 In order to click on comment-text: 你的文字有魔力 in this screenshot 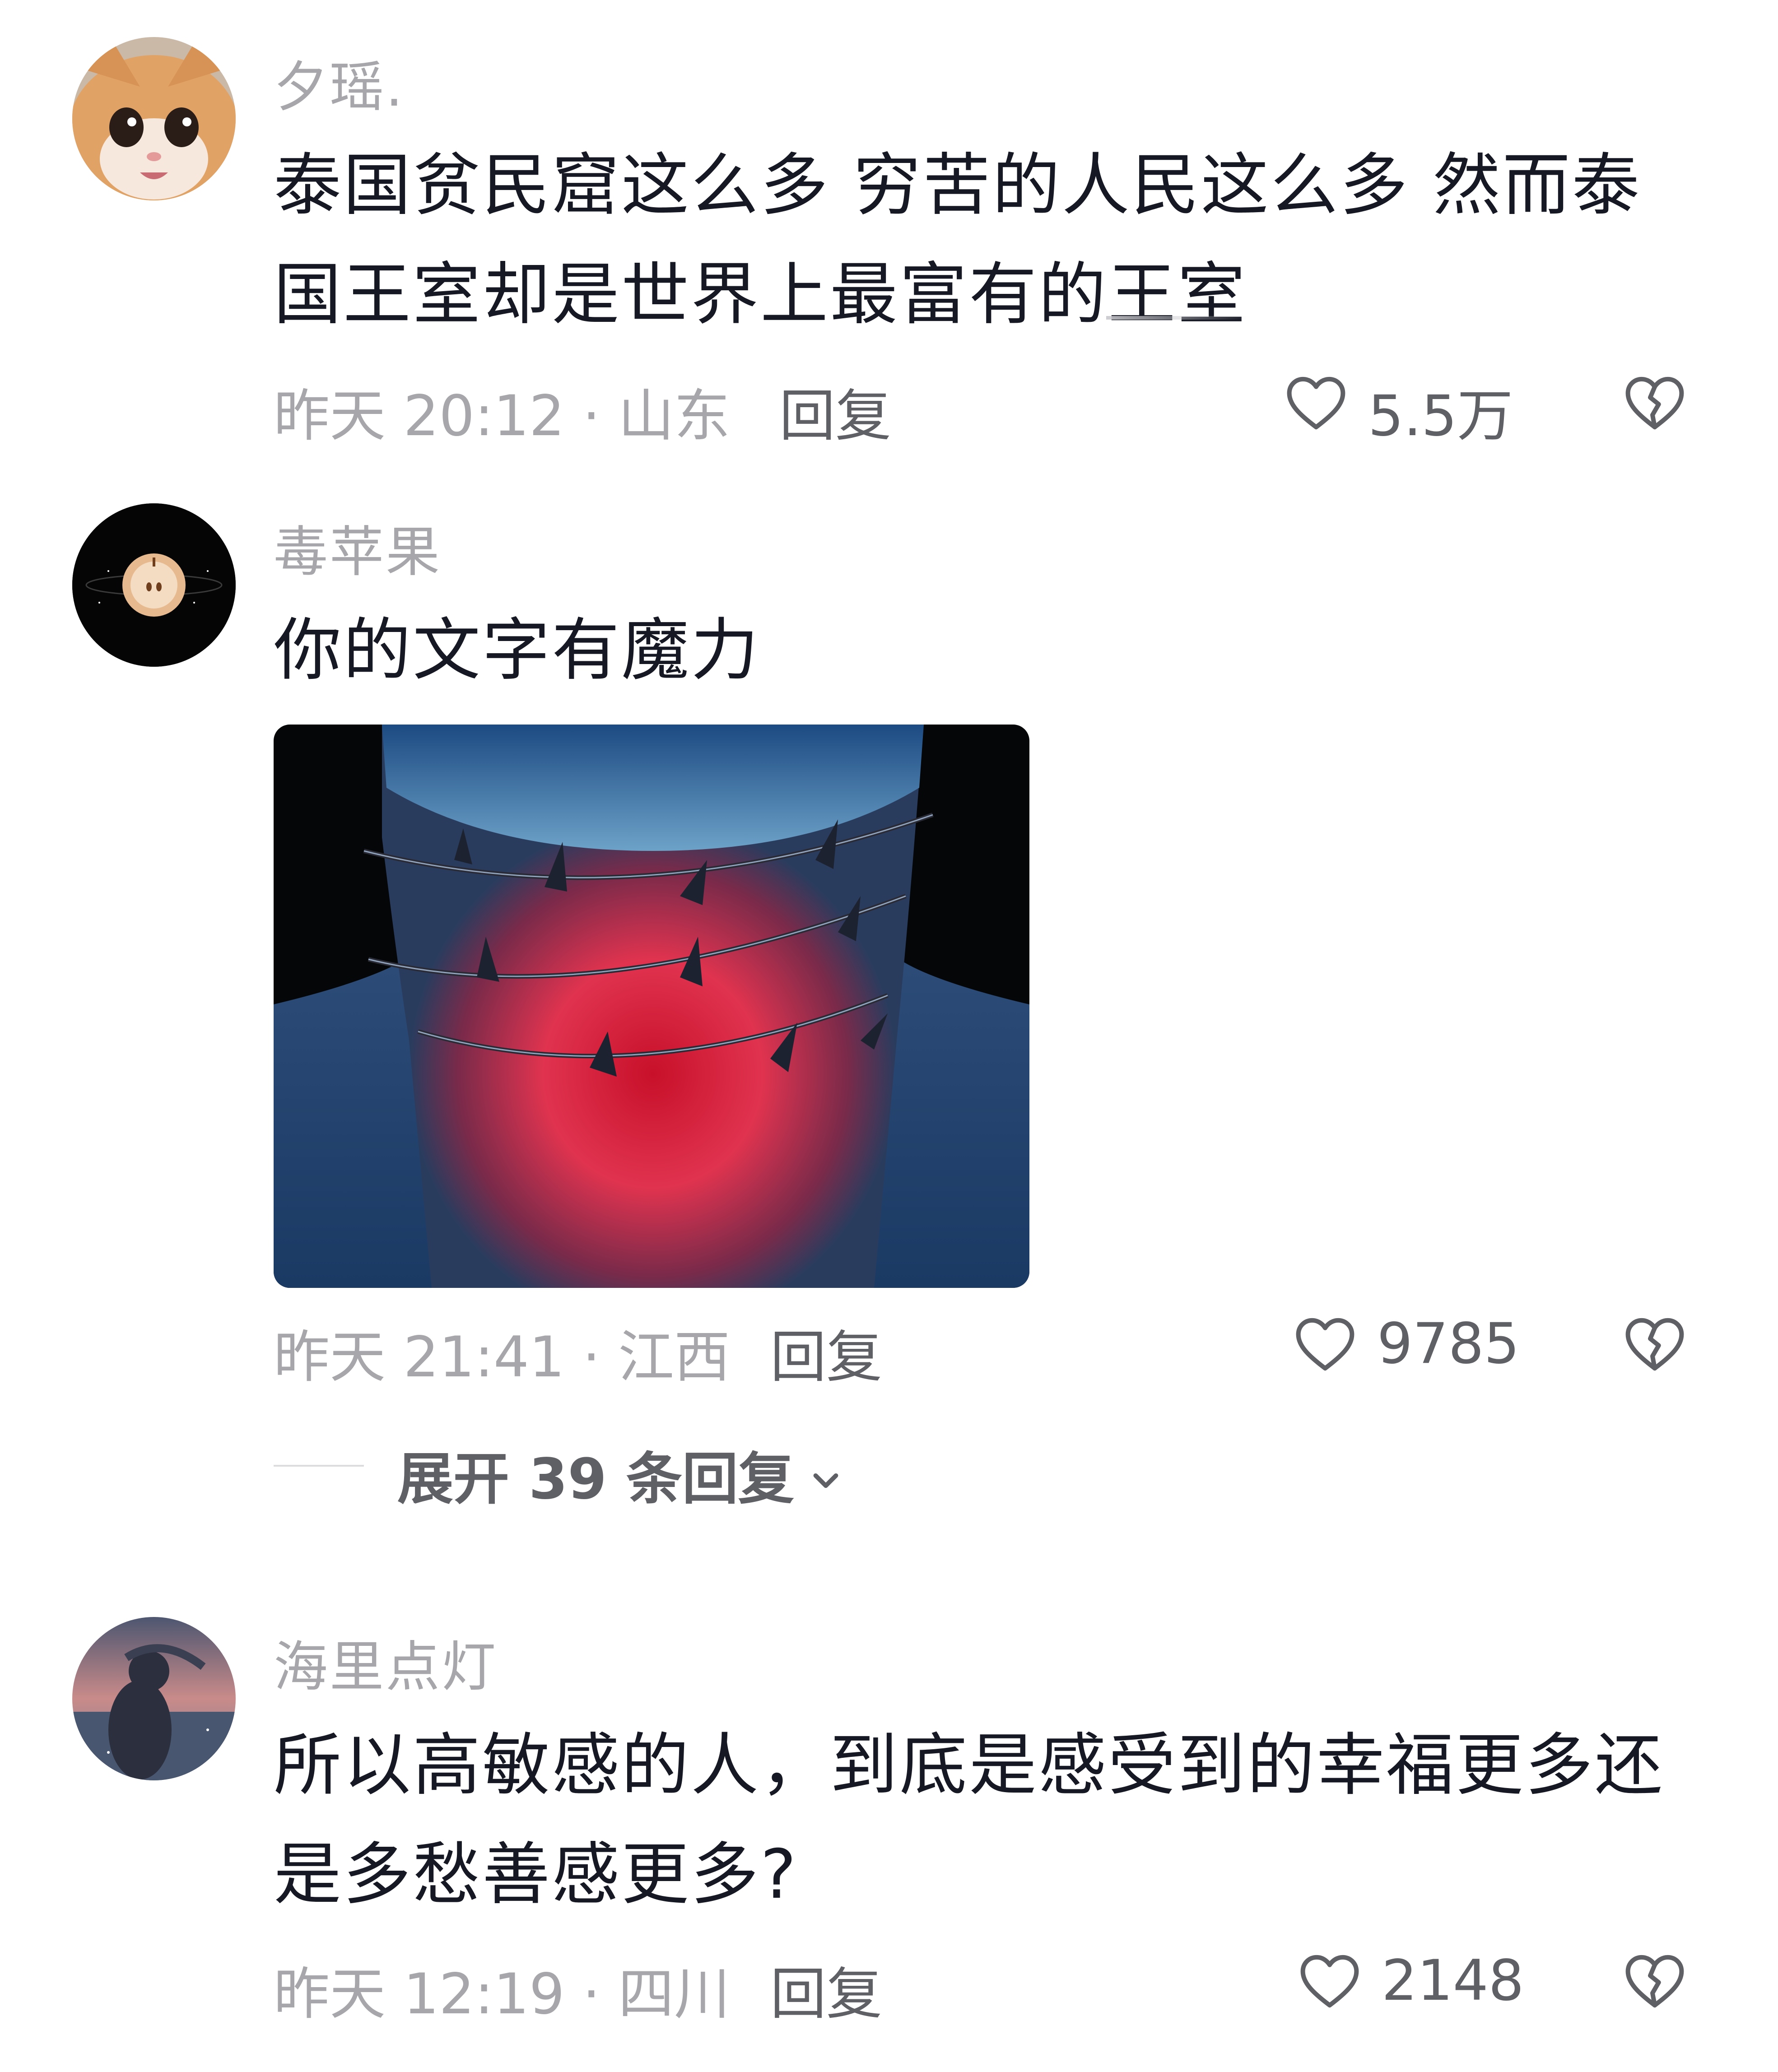, I will do `click(517, 650)`.